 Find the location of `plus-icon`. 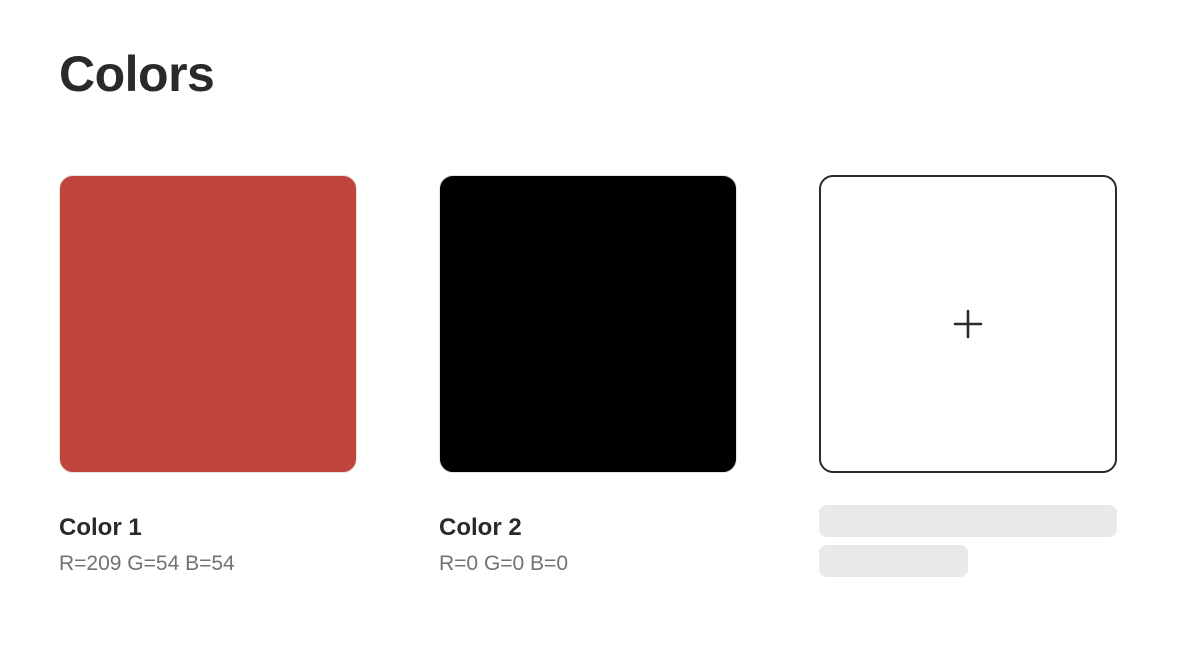

plus-icon is located at coordinates (968, 324).